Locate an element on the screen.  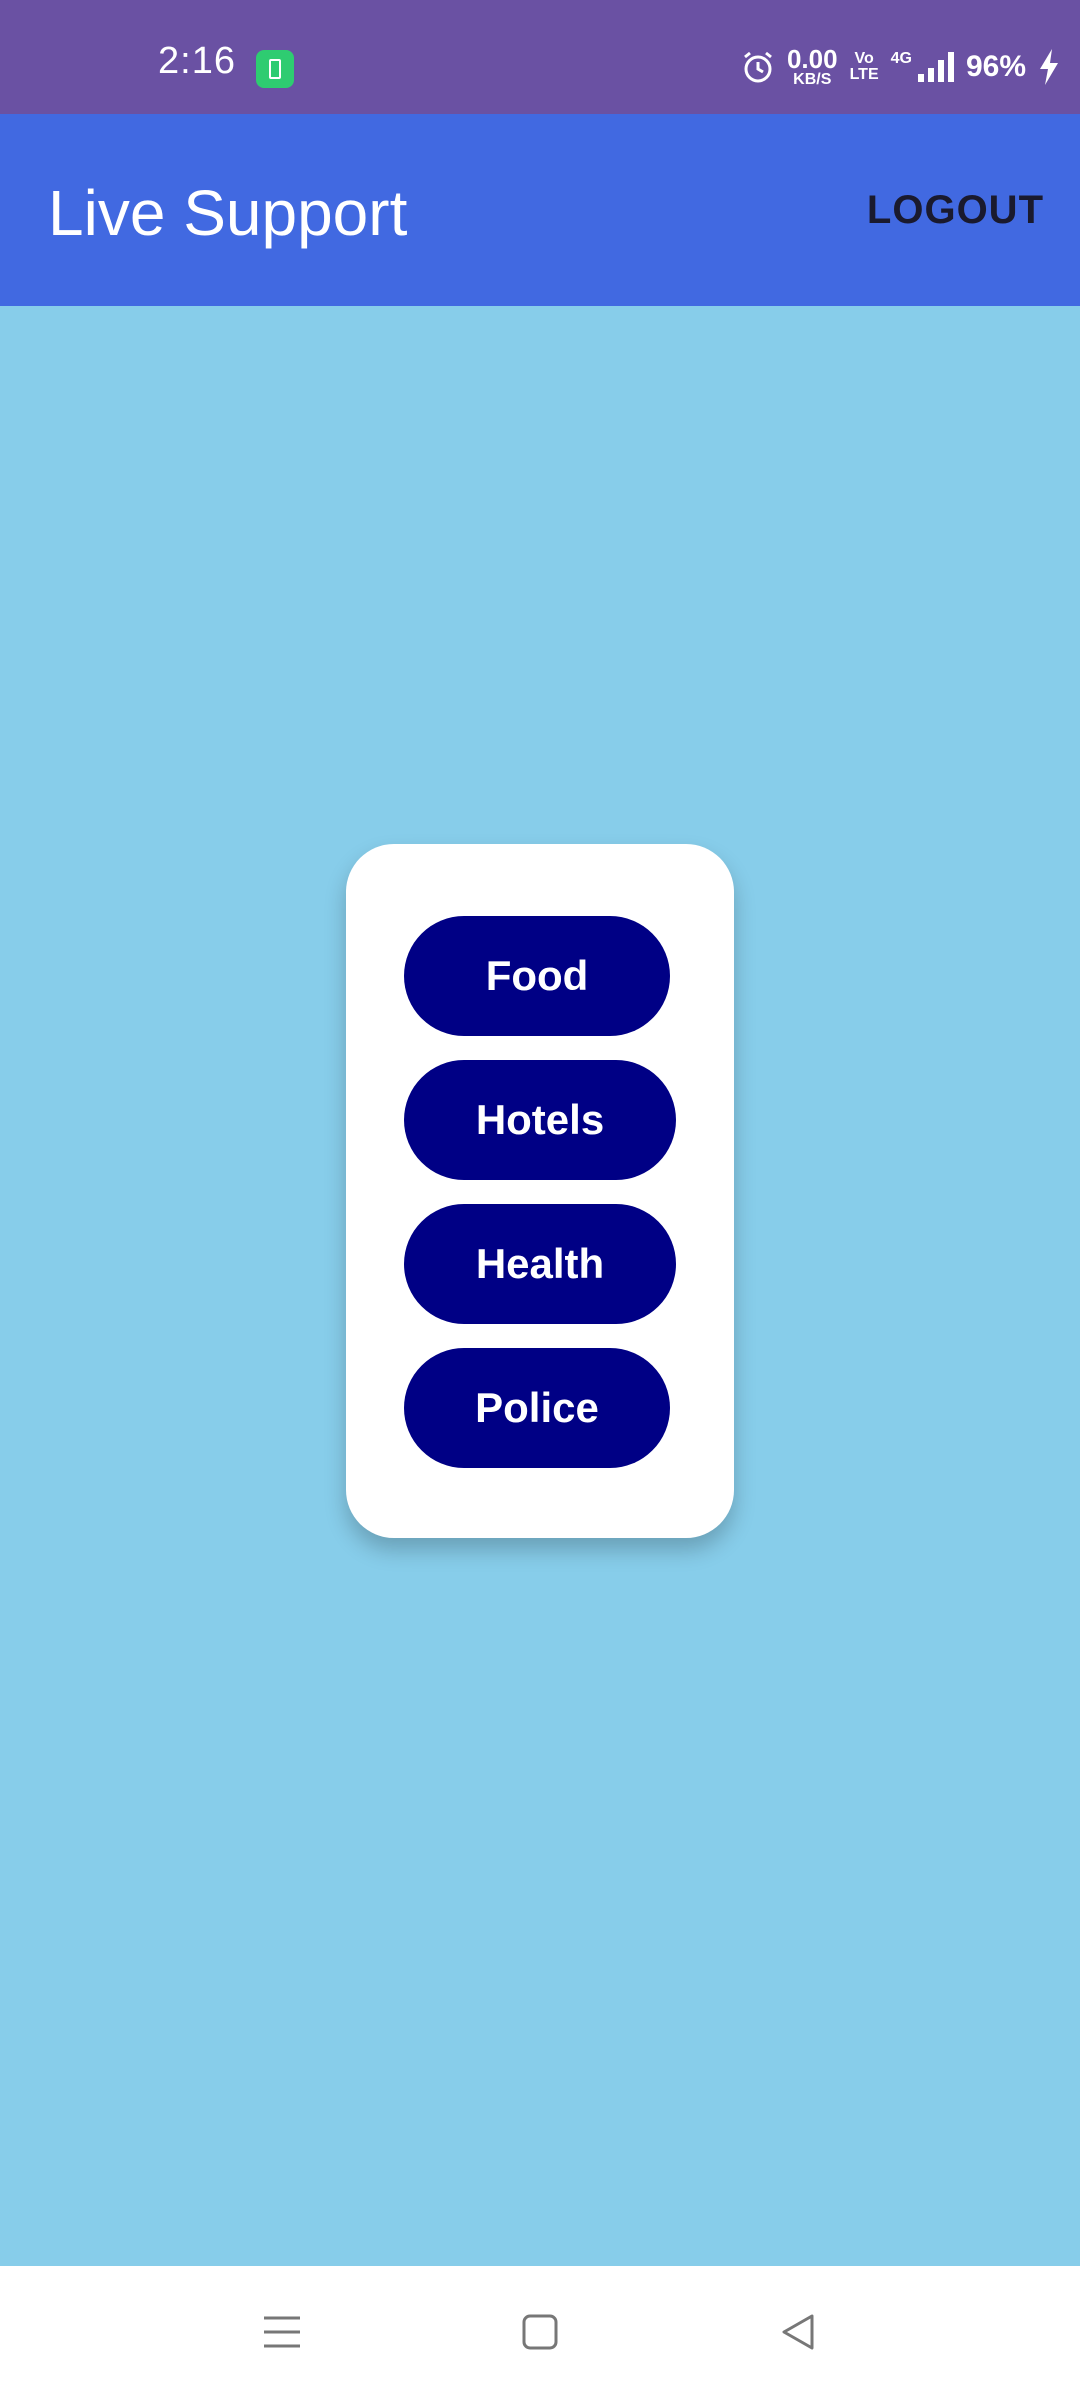
menu-icon is located at coordinates (282, 2332).